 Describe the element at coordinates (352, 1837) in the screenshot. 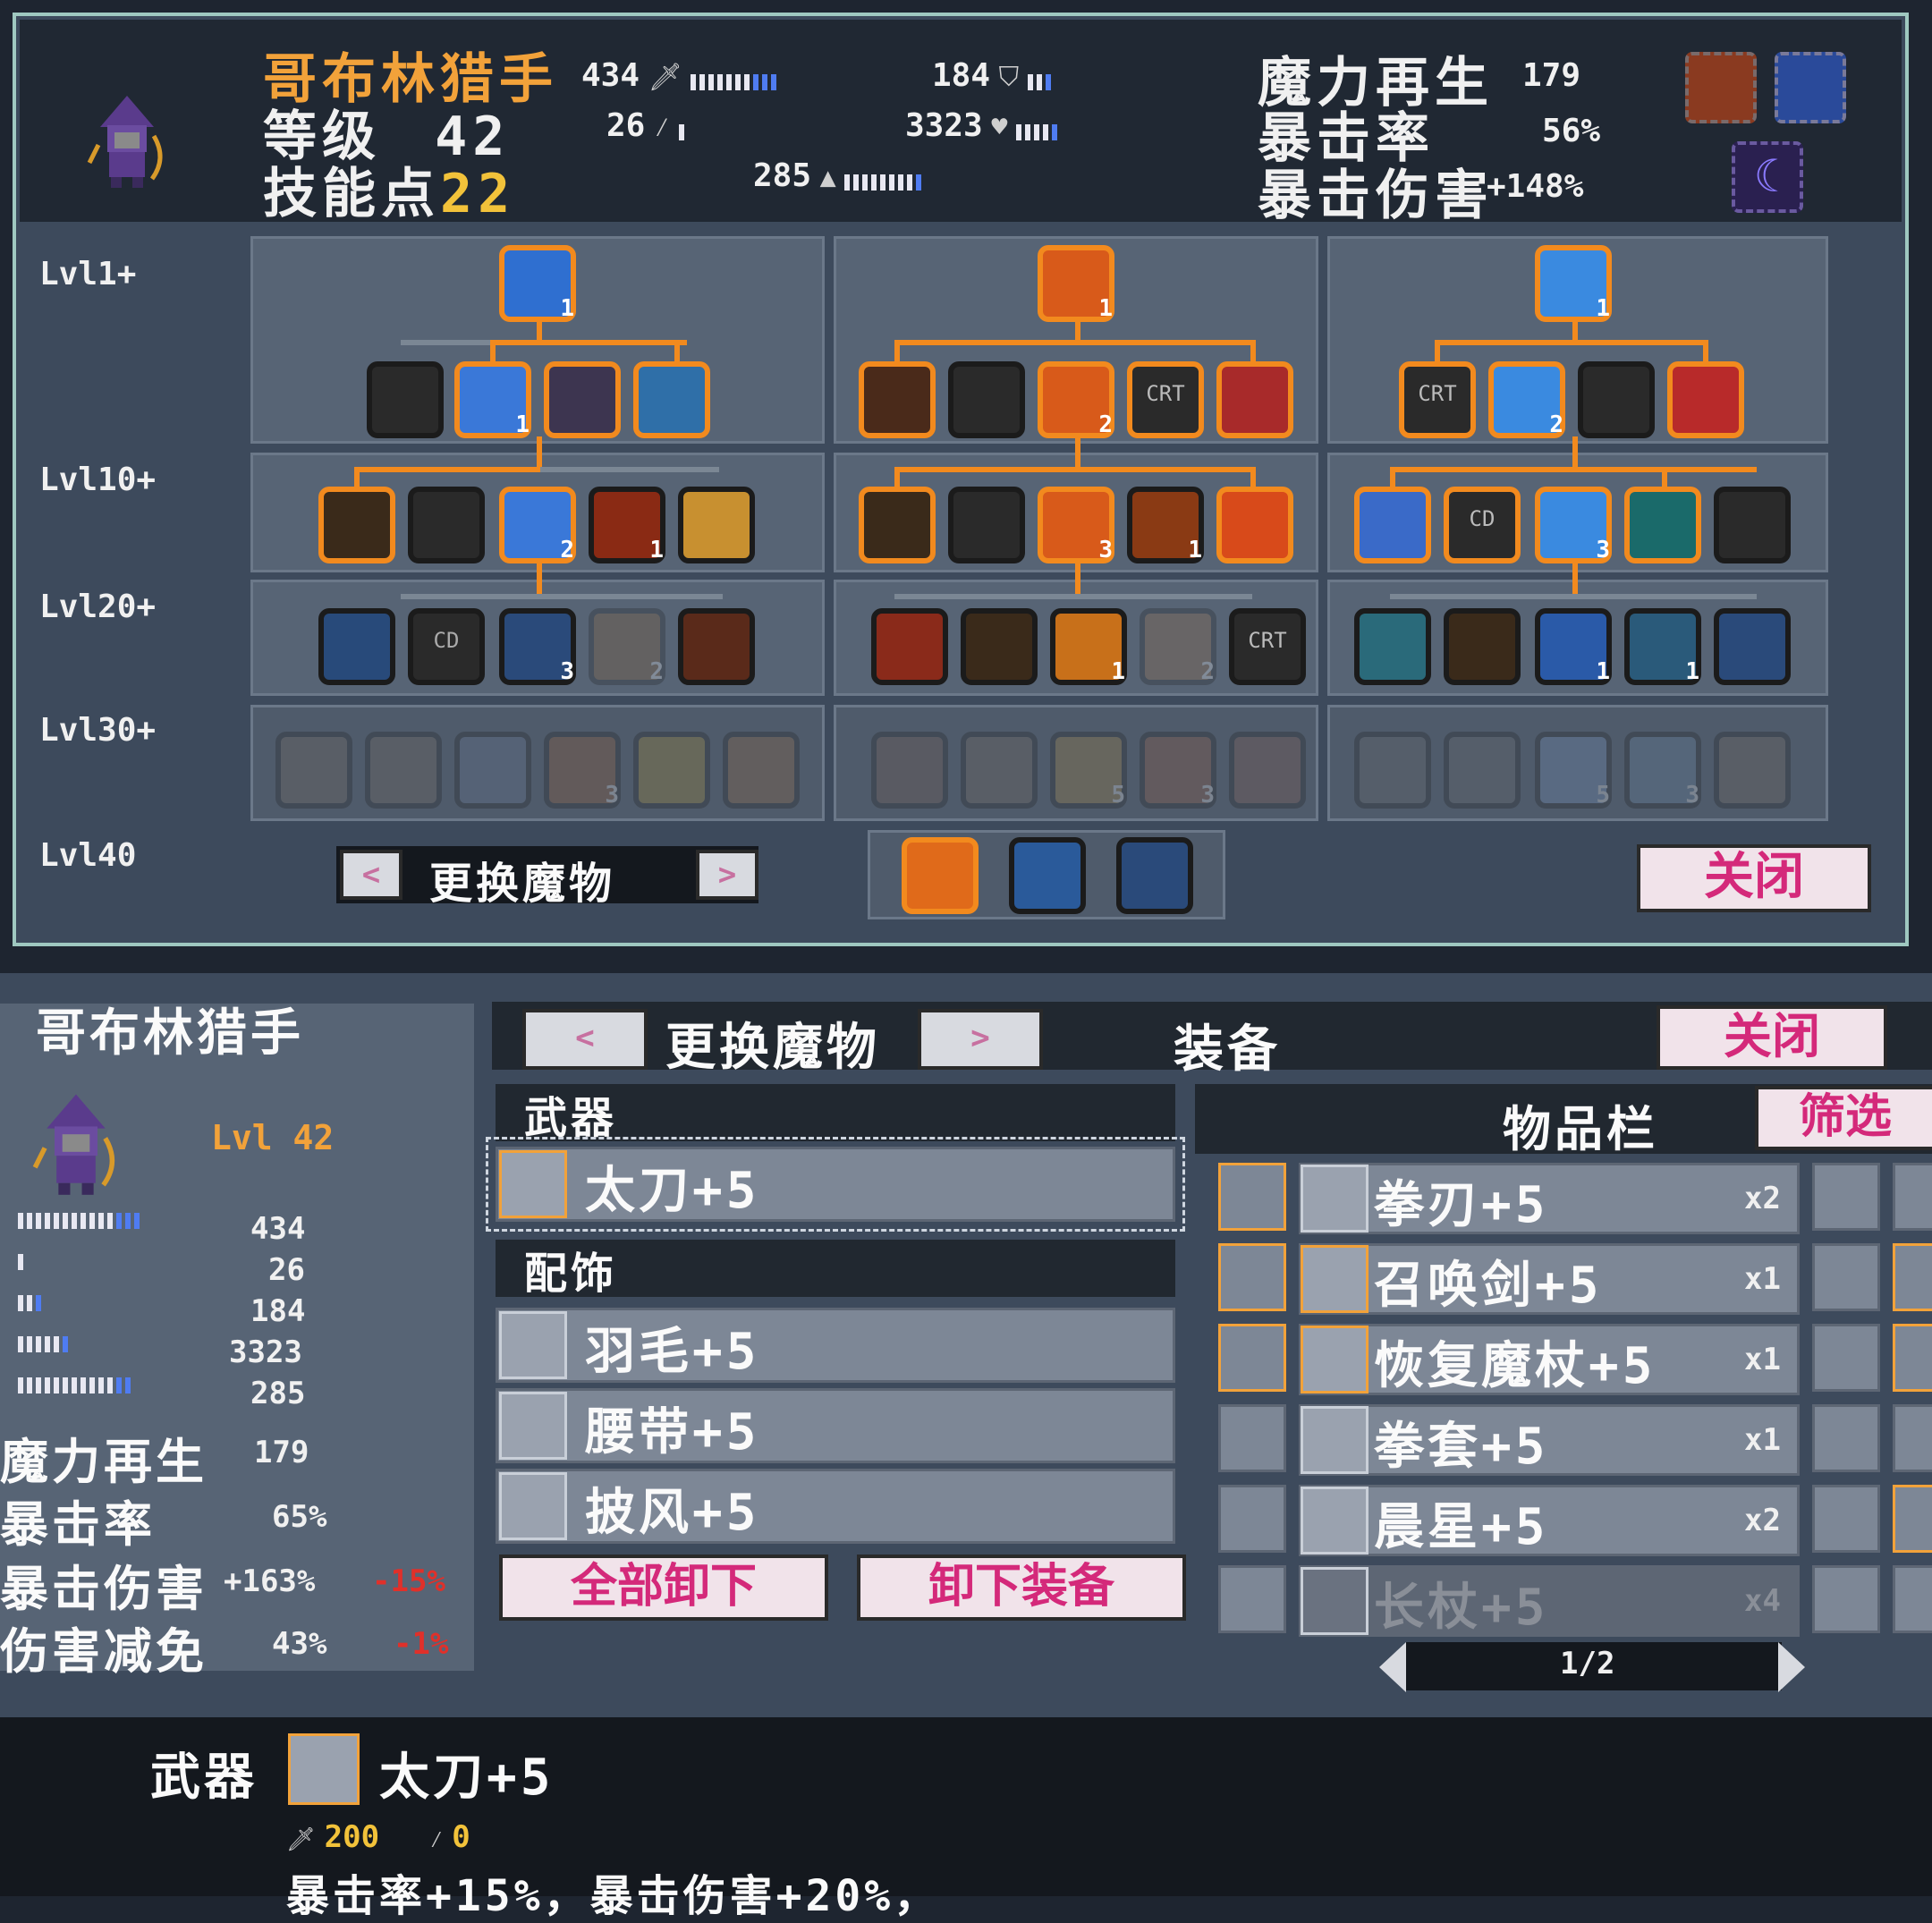

I see `info-atk-value: 200` at that location.